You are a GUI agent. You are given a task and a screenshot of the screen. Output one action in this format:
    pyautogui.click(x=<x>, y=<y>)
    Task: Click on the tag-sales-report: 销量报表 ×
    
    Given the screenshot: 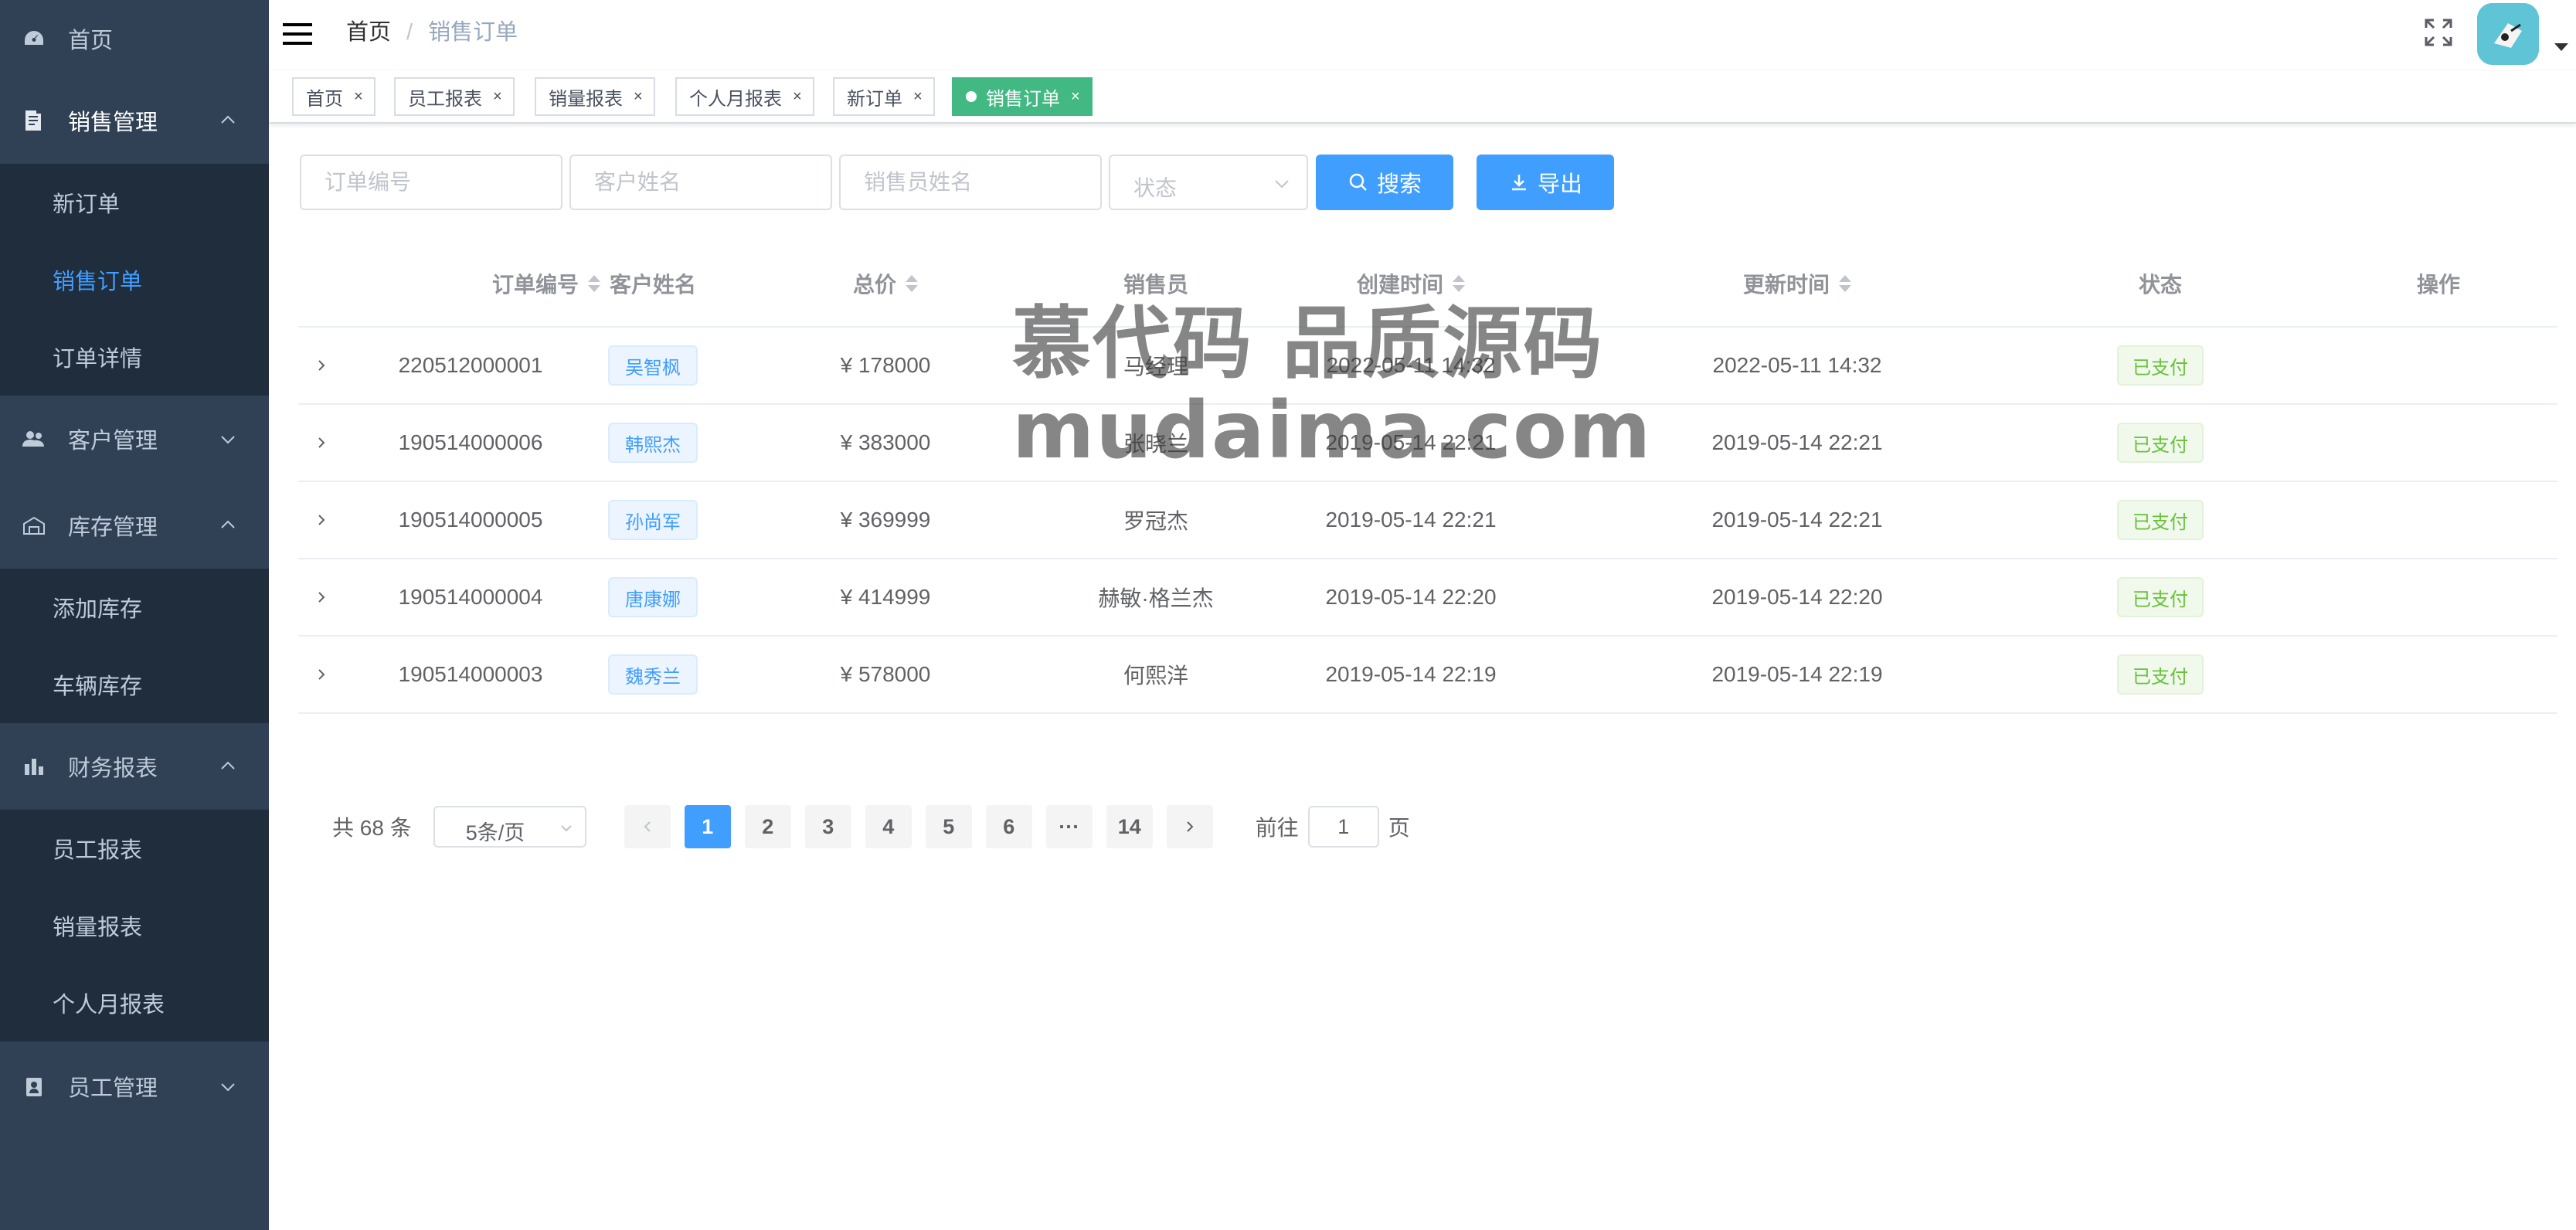 What is the action you would take?
    pyautogui.click(x=595, y=96)
    